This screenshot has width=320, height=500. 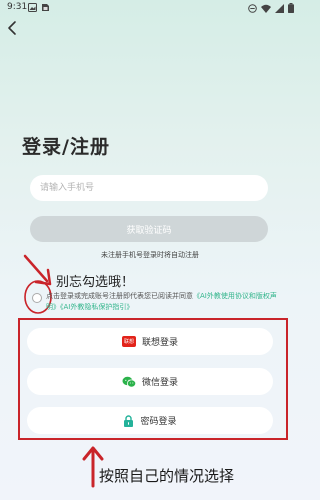 I want to click on reminder-annotation: 别忘勾选哦！, so click(x=95, y=282).